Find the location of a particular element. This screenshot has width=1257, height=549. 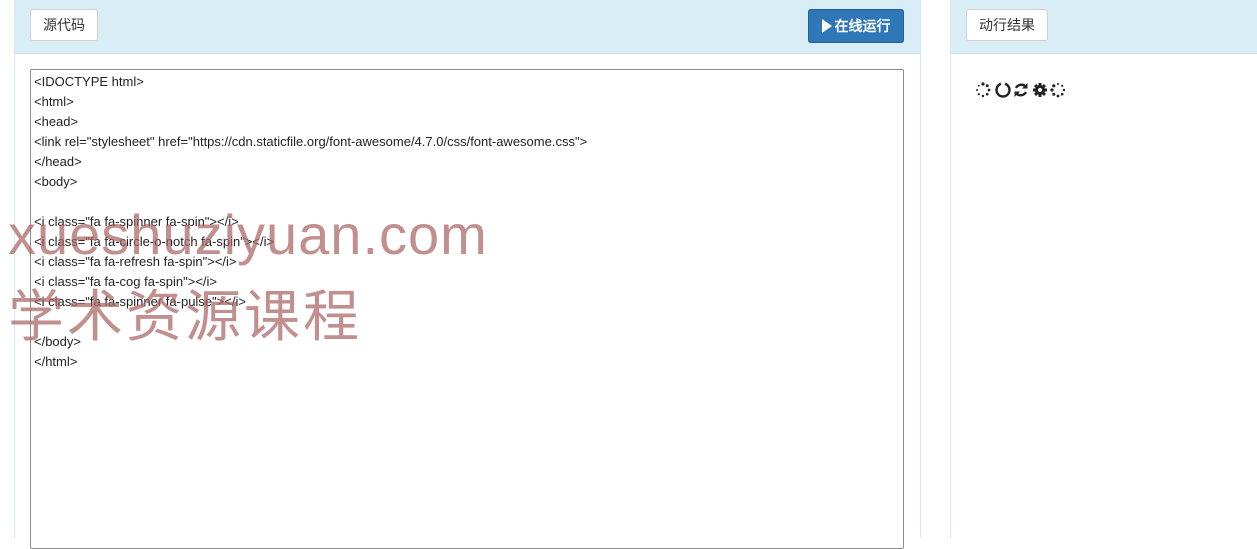

result-output is located at coordinates (1022, 90).